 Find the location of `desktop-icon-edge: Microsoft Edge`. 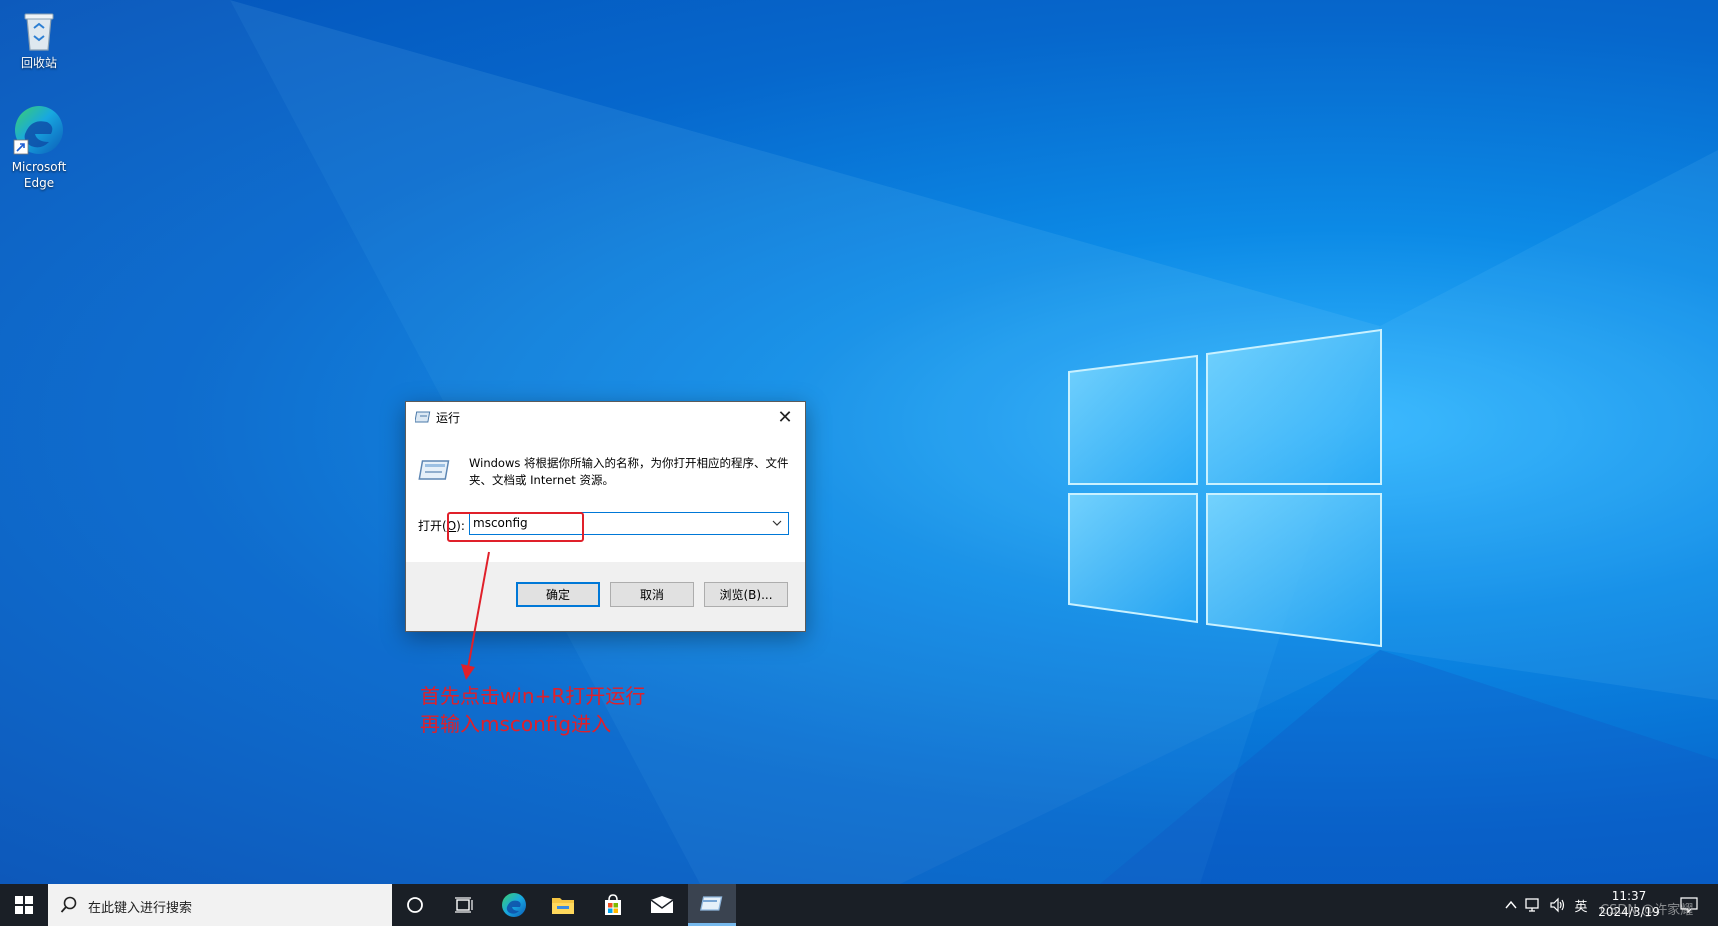

desktop-icon-edge: Microsoft Edge is located at coordinates (39, 147).